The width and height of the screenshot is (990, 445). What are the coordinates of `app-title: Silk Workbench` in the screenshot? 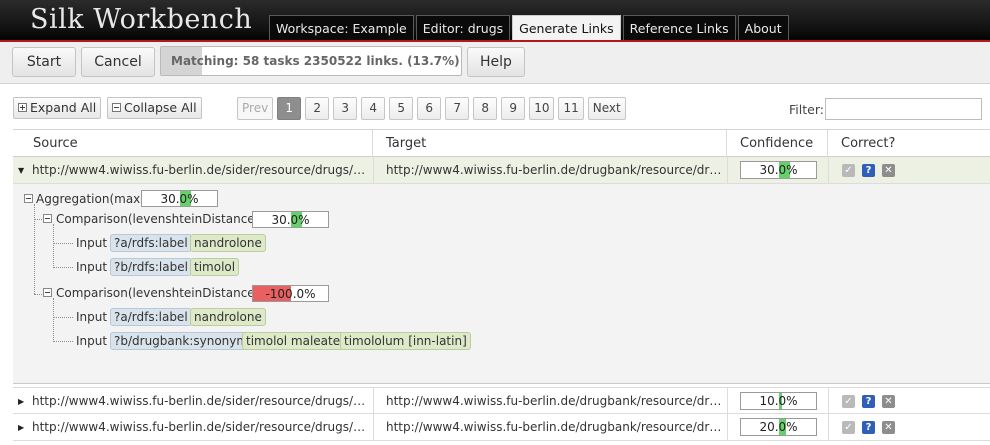 It's located at (141, 19).